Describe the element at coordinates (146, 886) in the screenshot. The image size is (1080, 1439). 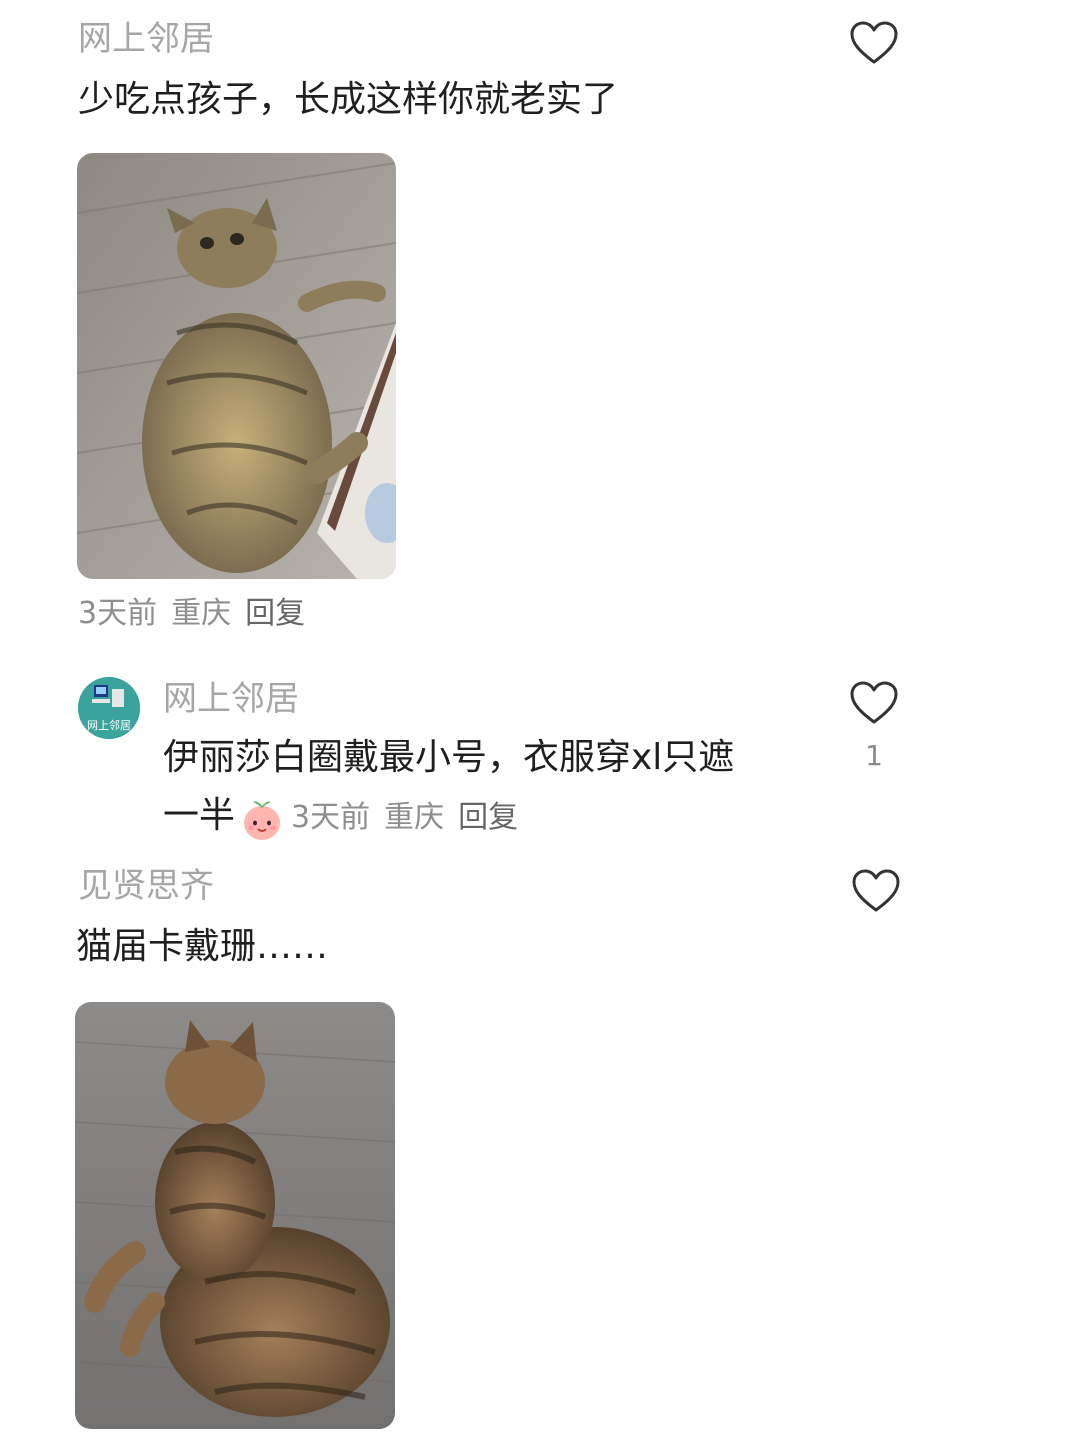
I see `comment-3-username: 见贤思齐` at that location.